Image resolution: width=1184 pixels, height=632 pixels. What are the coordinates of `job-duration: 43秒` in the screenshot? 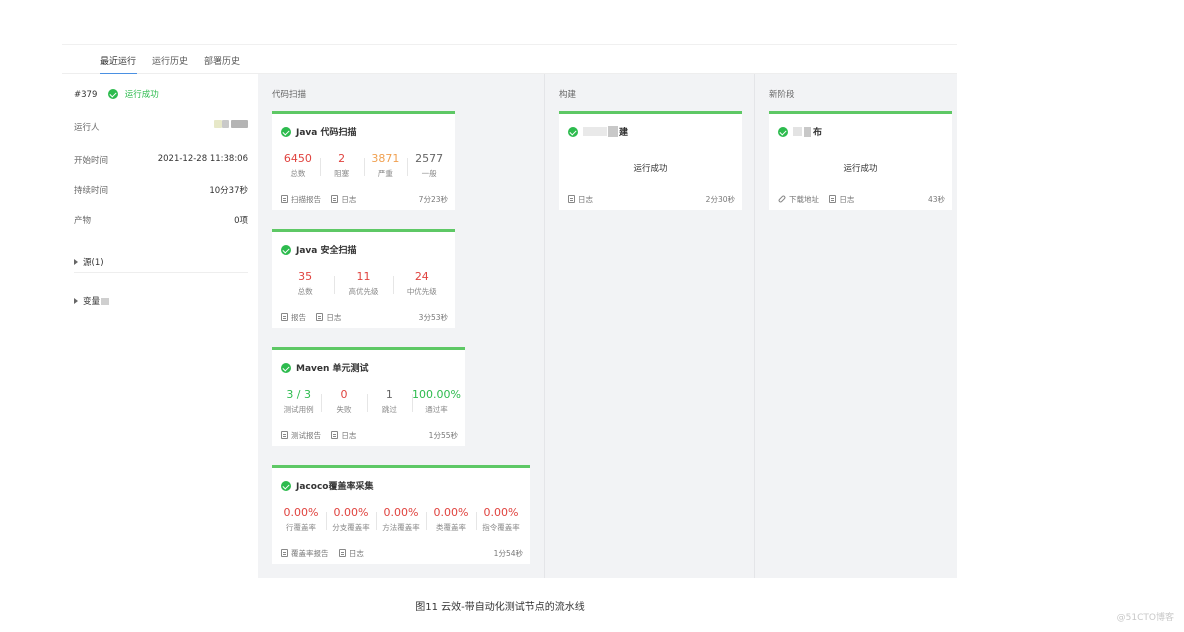 It's located at (936, 199).